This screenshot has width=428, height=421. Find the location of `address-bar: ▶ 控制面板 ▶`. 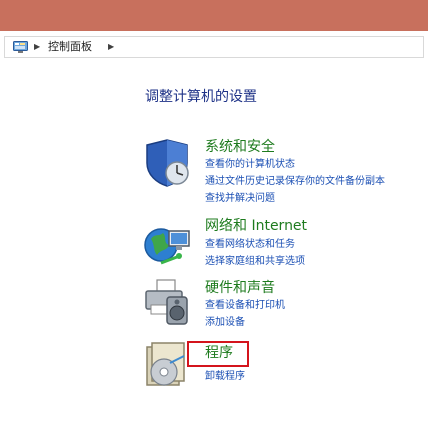

address-bar: ▶ 控制面板 ▶ is located at coordinates (214, 47).